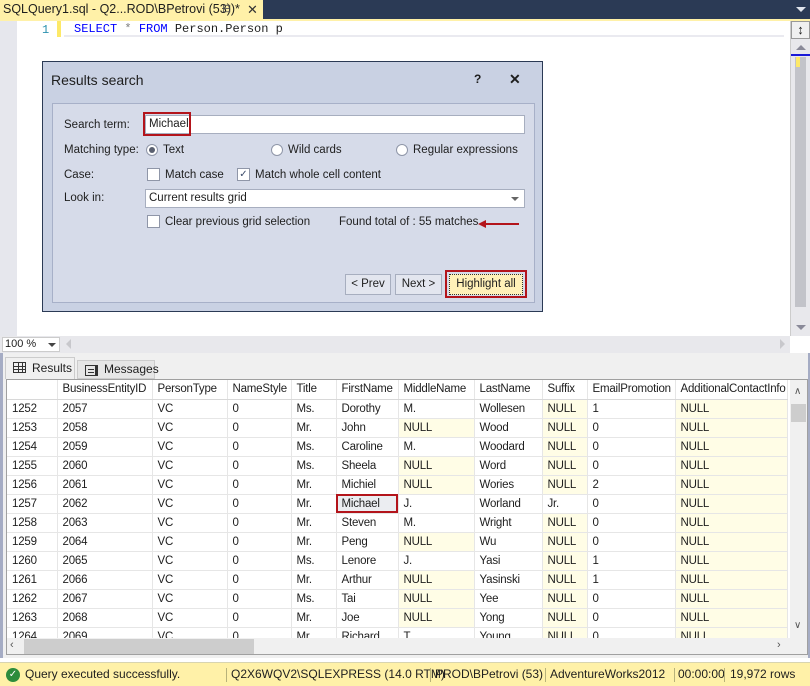  Describe the element at coordinates (782, 344) in the screenshot. I see `scroll-right-icon` at that location.